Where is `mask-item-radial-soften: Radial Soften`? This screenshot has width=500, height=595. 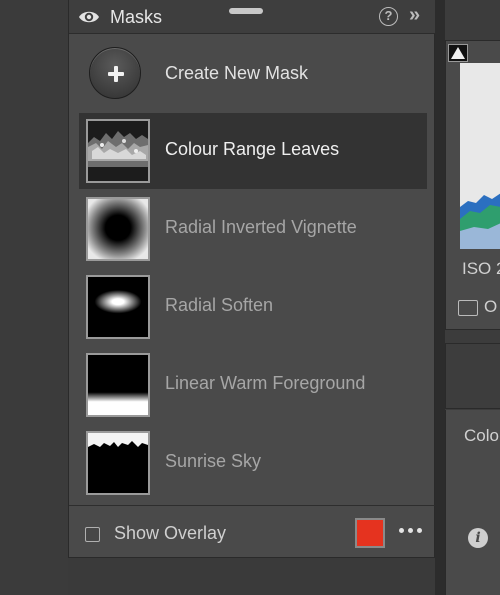 mask-item-radial-soften: Radial Soften is located at coordinates (253, 307).